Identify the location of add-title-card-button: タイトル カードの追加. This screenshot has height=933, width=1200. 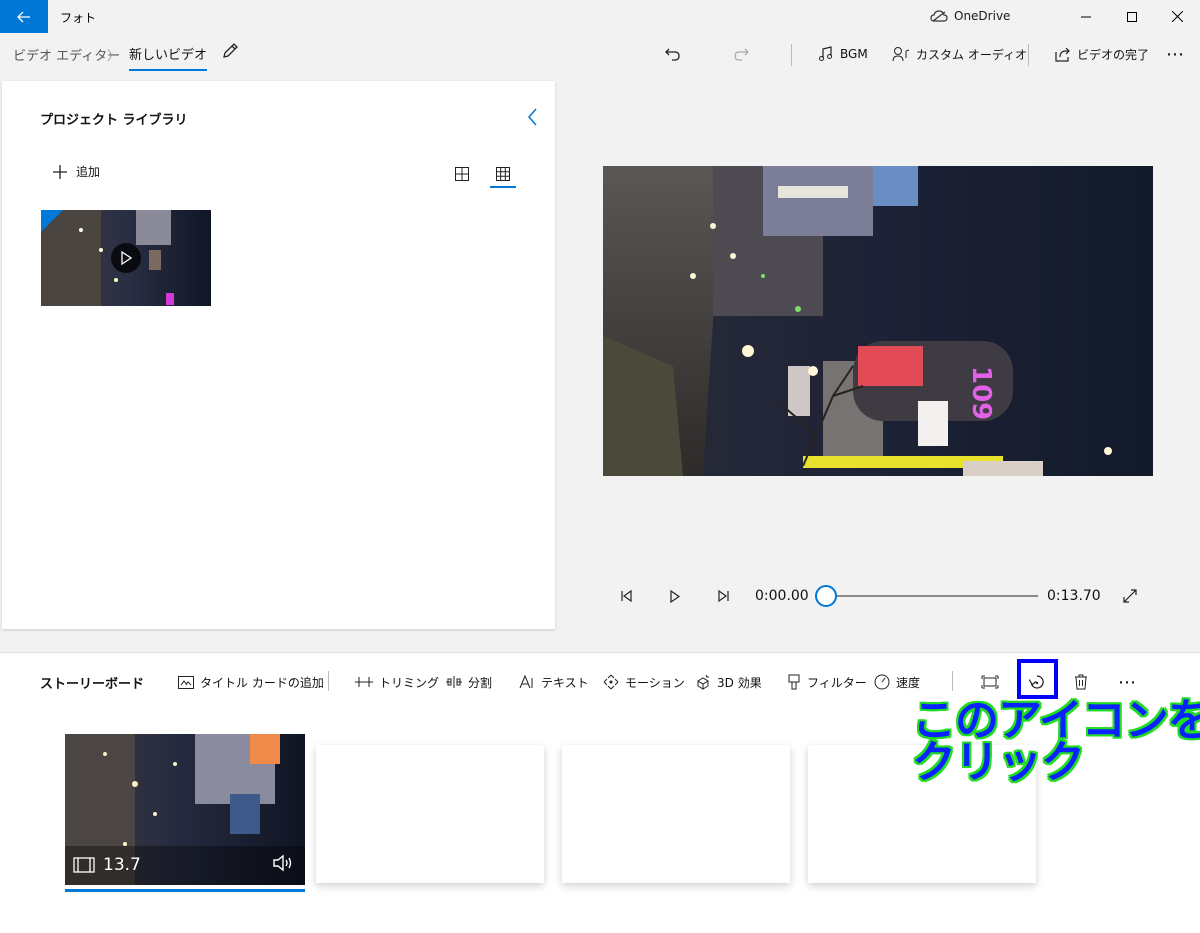
(251, 682).